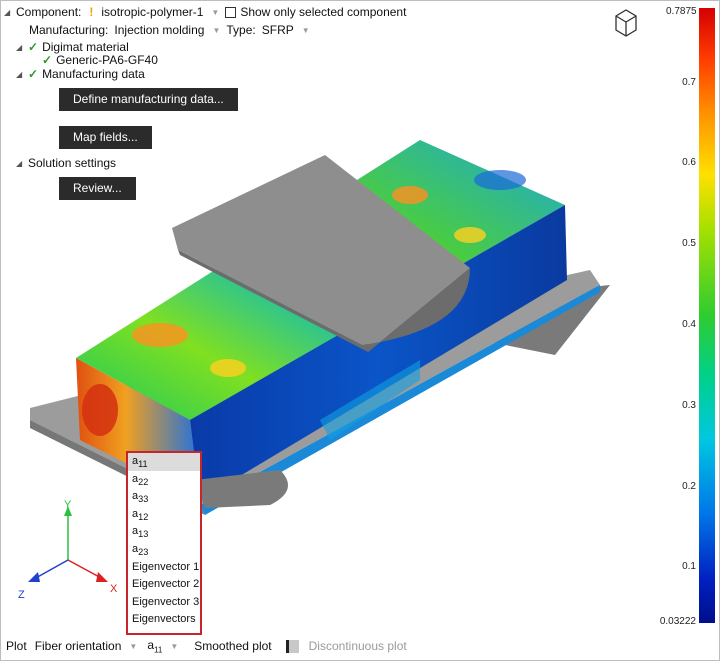  Describe the element at coordinates (164, 620) in the screenshot. I see `menu-item-eigenvectors: Eigenvectors` at that location.